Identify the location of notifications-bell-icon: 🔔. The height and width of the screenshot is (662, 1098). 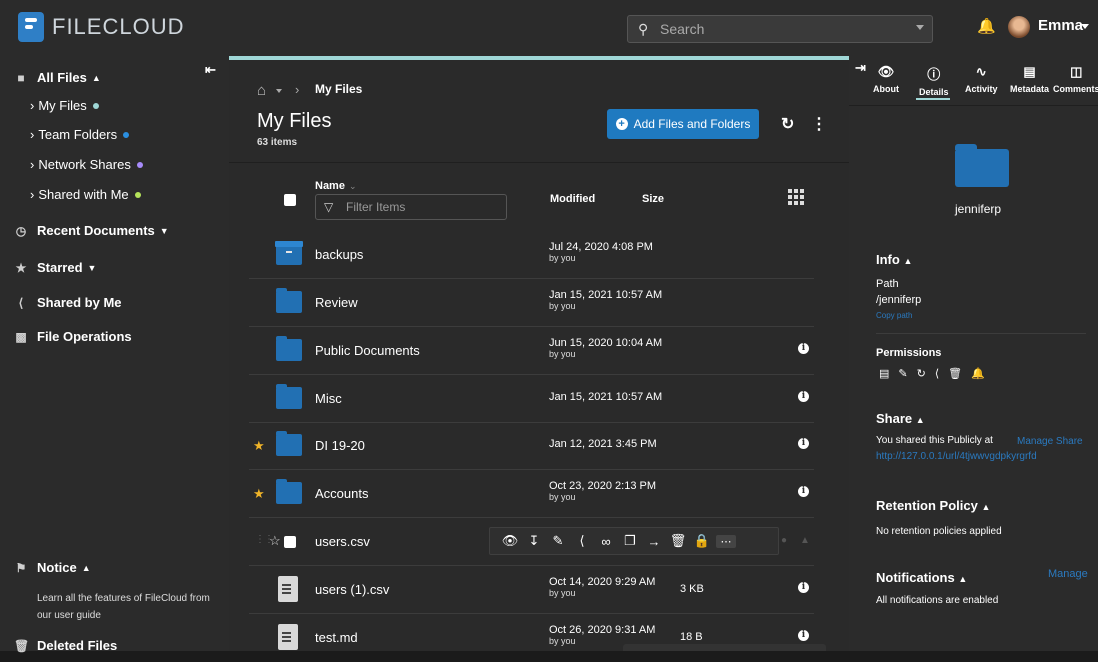
(986, 26).